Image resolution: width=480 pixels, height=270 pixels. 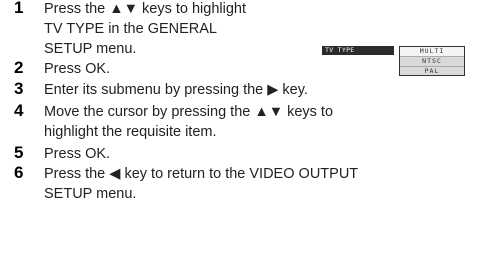 What do you see at coordinates (19, 8) in the screenshot?
I see `step-1-number: 1` at bounding box center [19, 8].